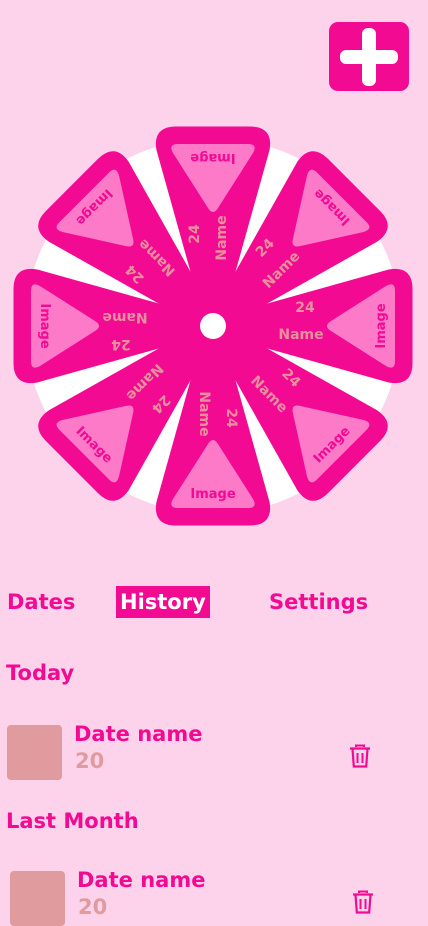 This screenshot has height=926, width=428. Describe the element at coordinates (40, 673) in the screenshot. I see `section-heading-today: Today` at that location.